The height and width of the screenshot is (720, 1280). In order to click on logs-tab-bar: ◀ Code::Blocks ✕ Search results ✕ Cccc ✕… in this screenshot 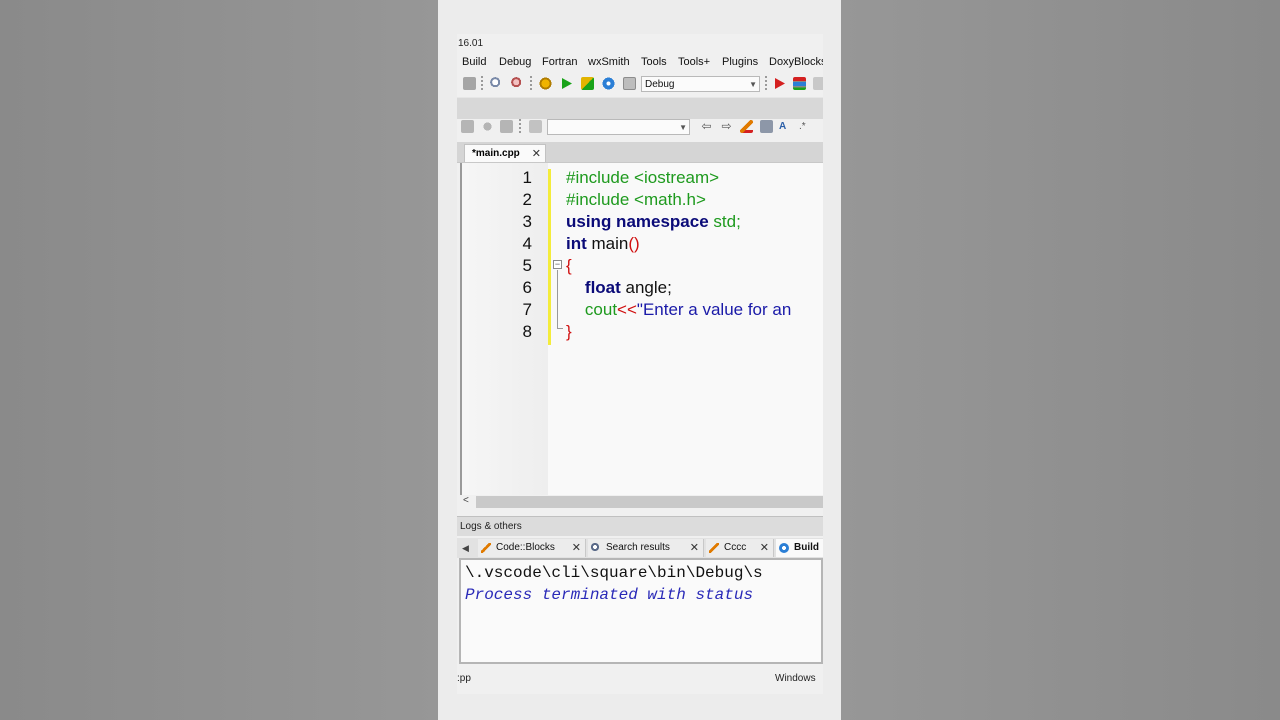, I will do `click(640, 548)`.